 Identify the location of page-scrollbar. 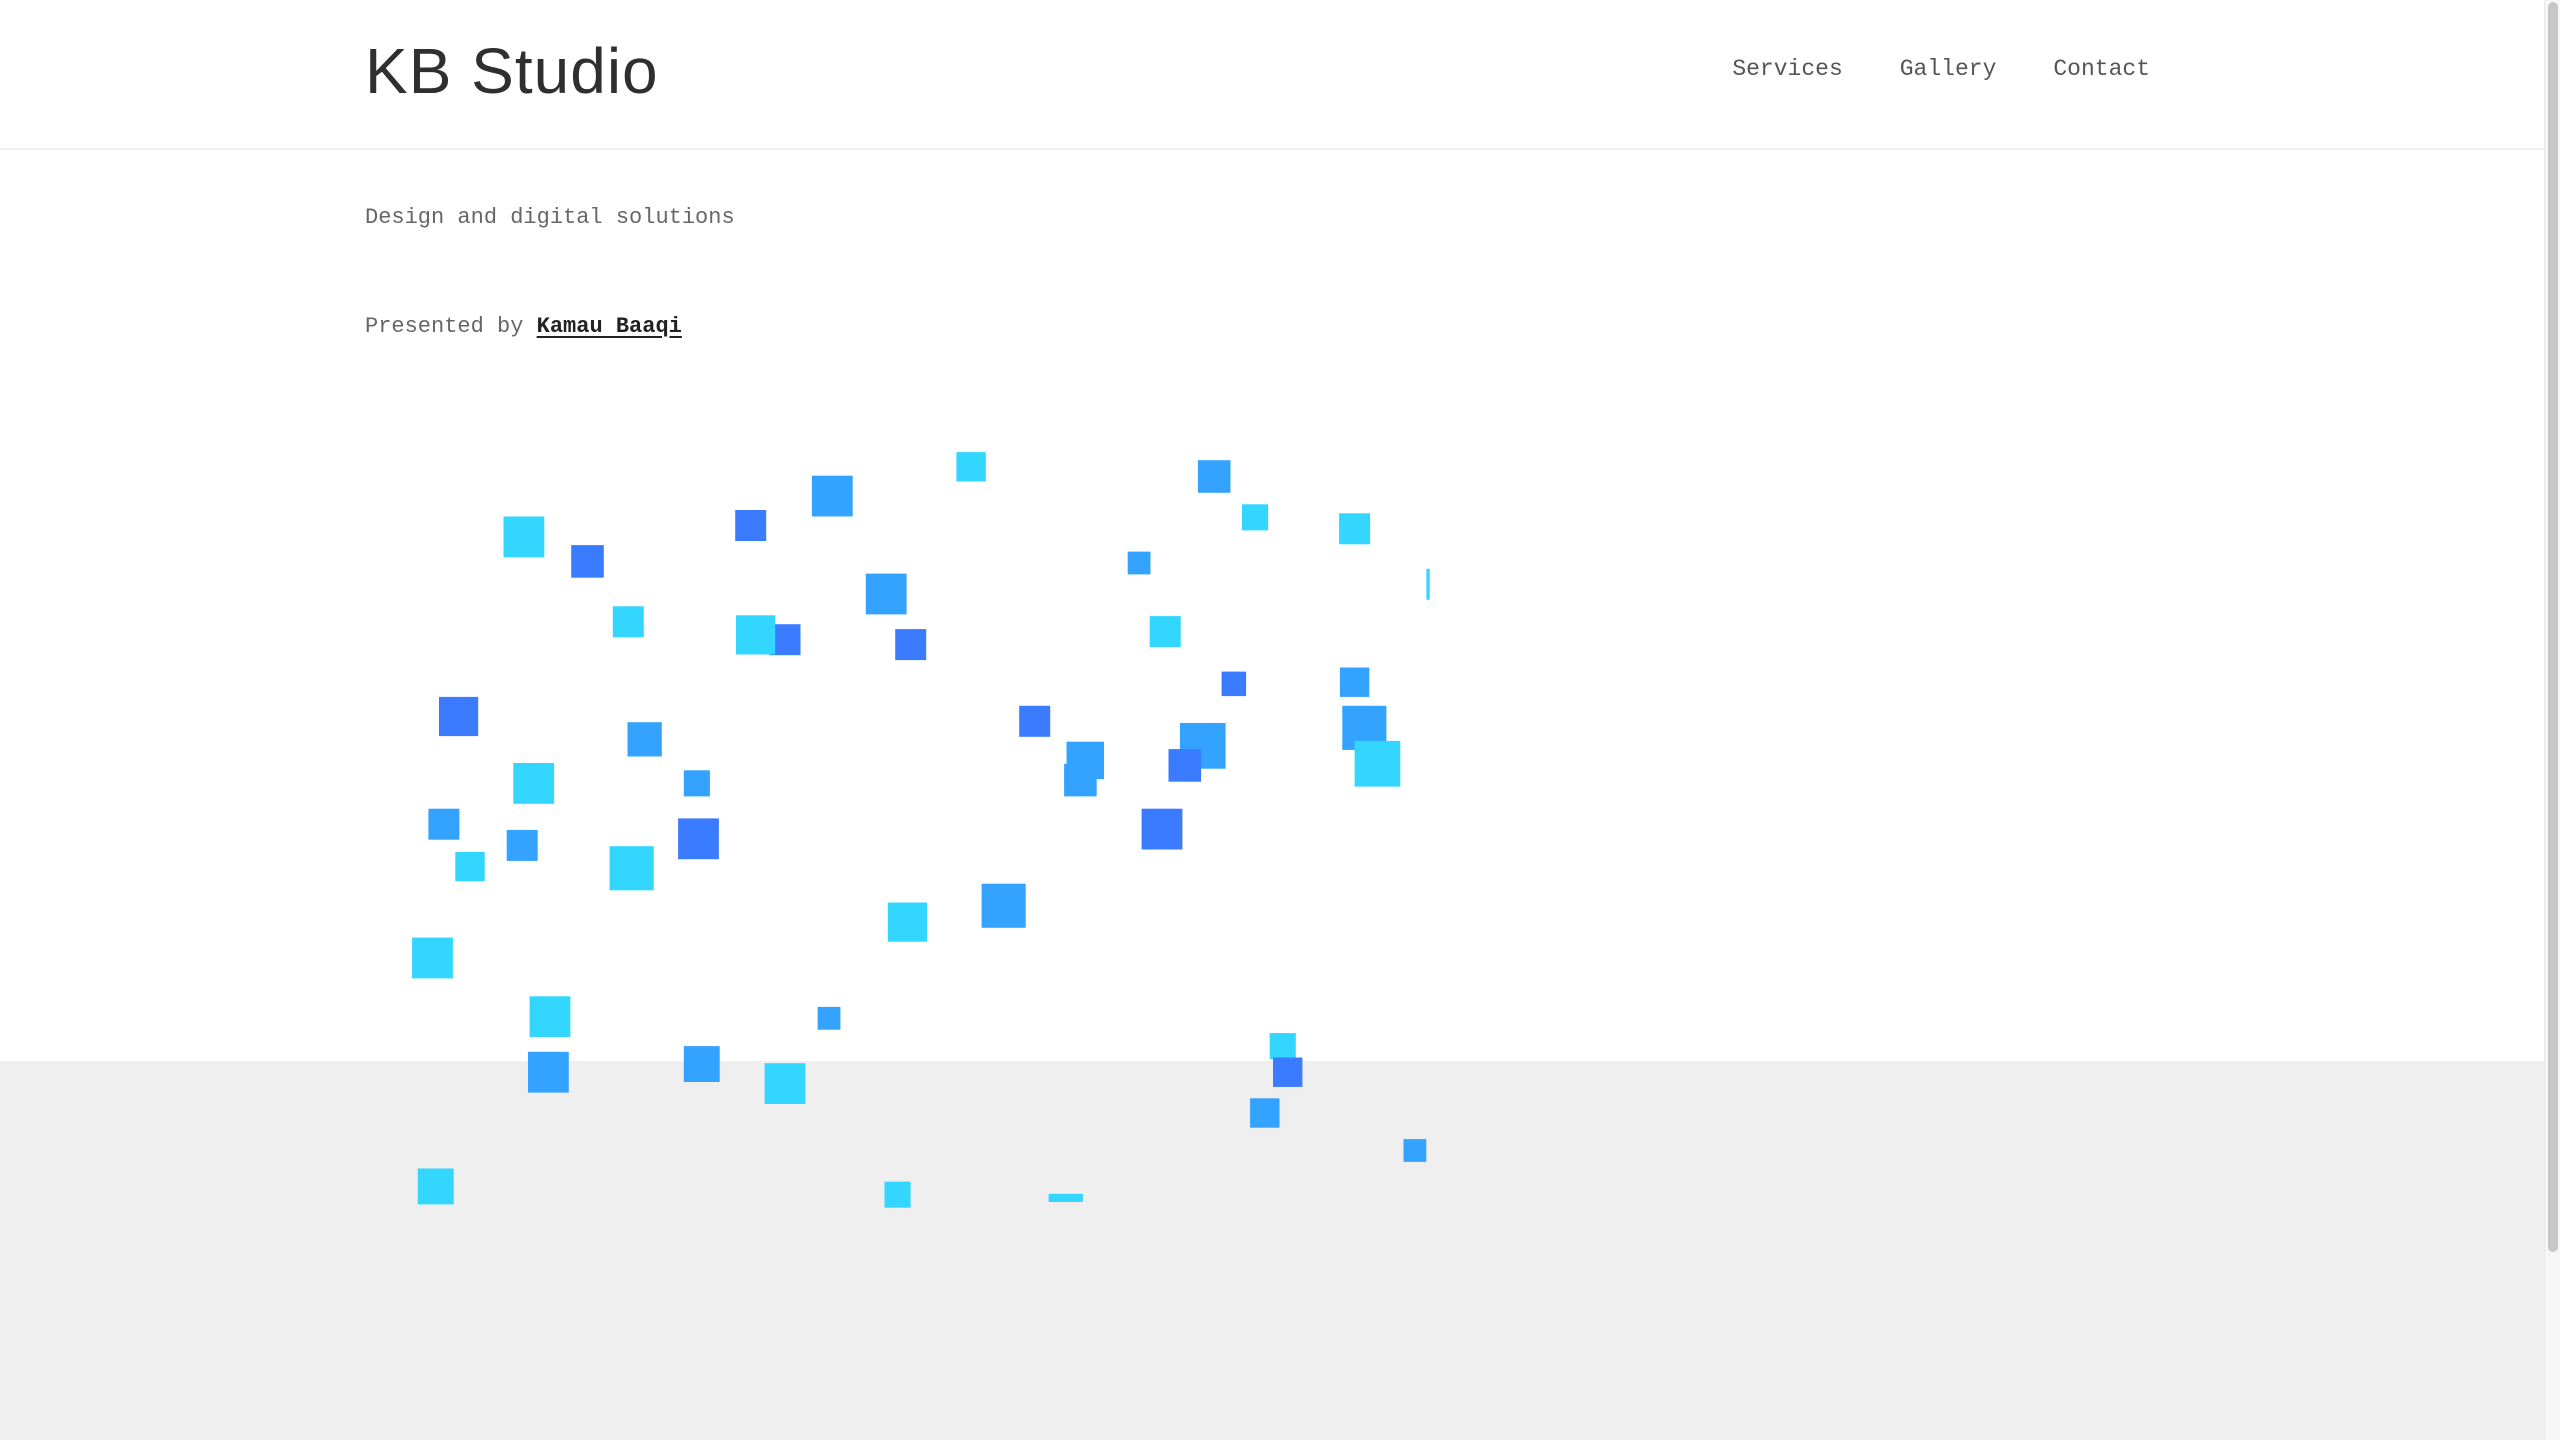
(2552, 720).